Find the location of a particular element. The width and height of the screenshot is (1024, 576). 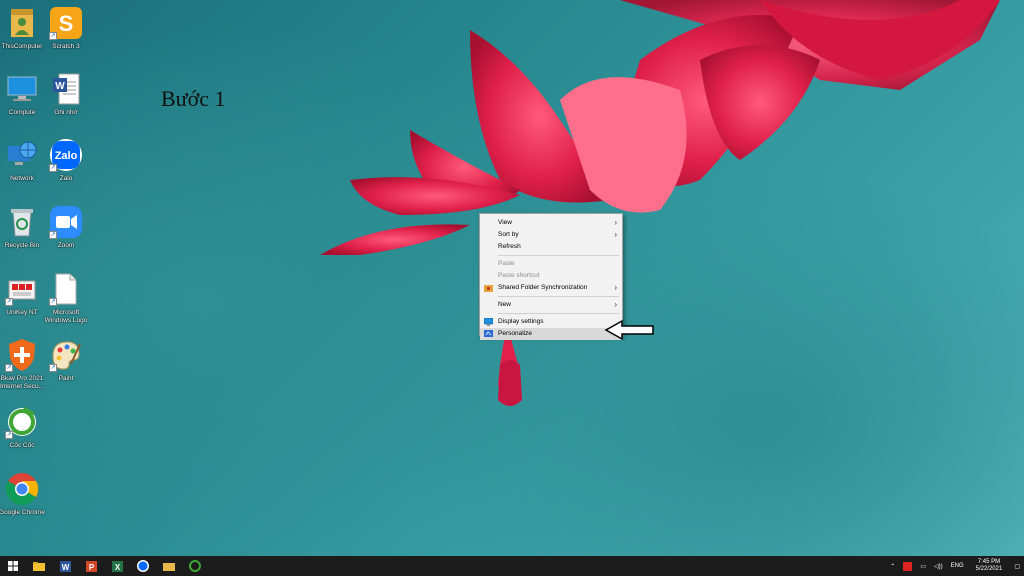

powerpoint-icon: P is located at coordinates (91, 566).